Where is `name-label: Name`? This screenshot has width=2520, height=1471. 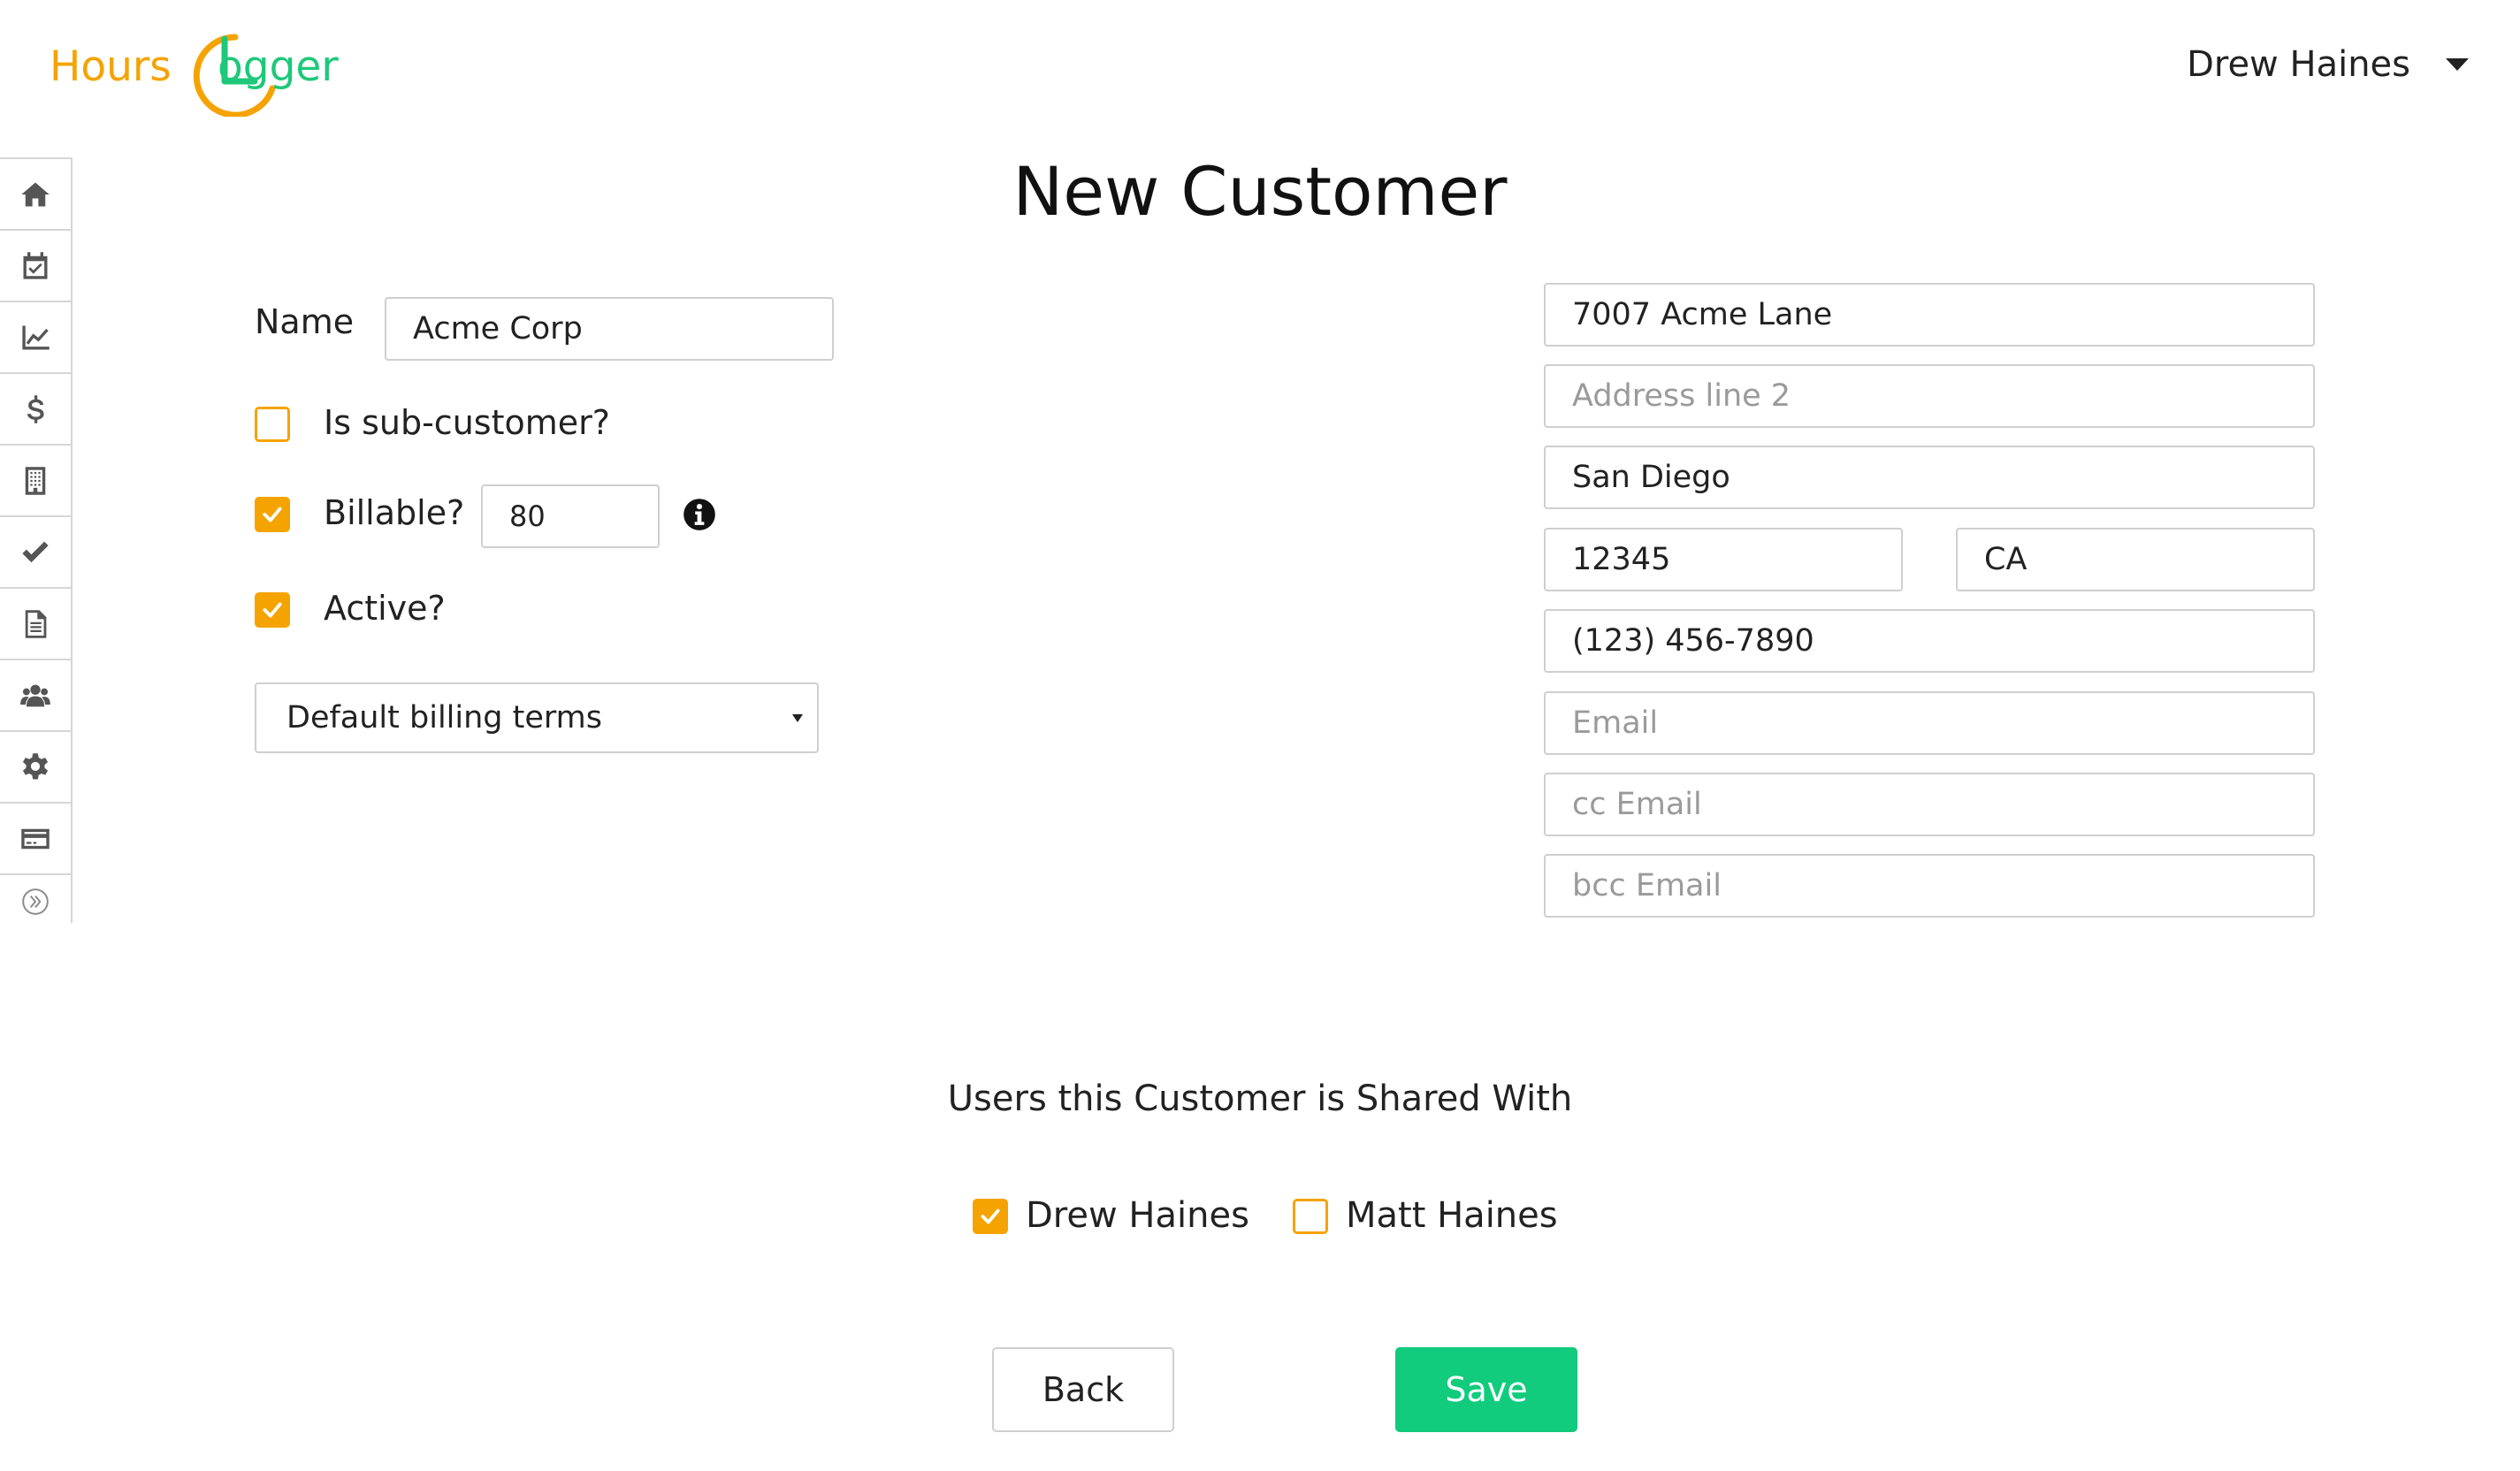 name-label: Name is located at coordinates (305, 321).